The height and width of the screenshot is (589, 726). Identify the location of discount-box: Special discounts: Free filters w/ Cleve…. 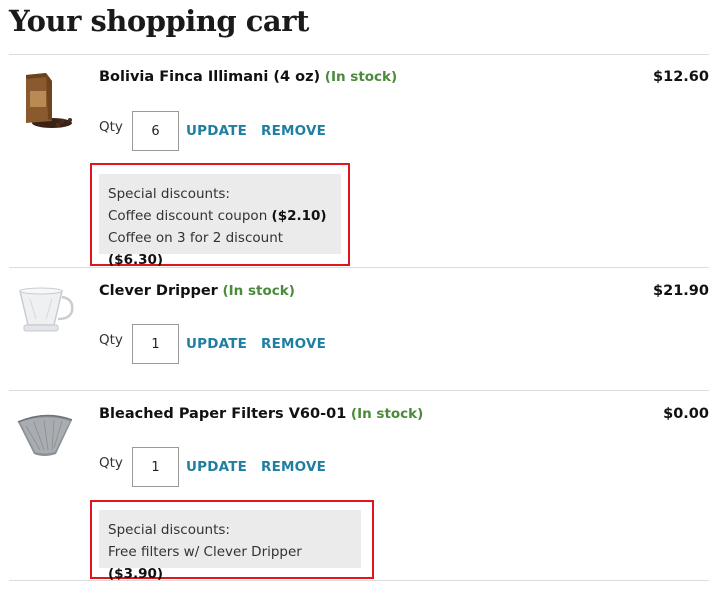
(230, 546).